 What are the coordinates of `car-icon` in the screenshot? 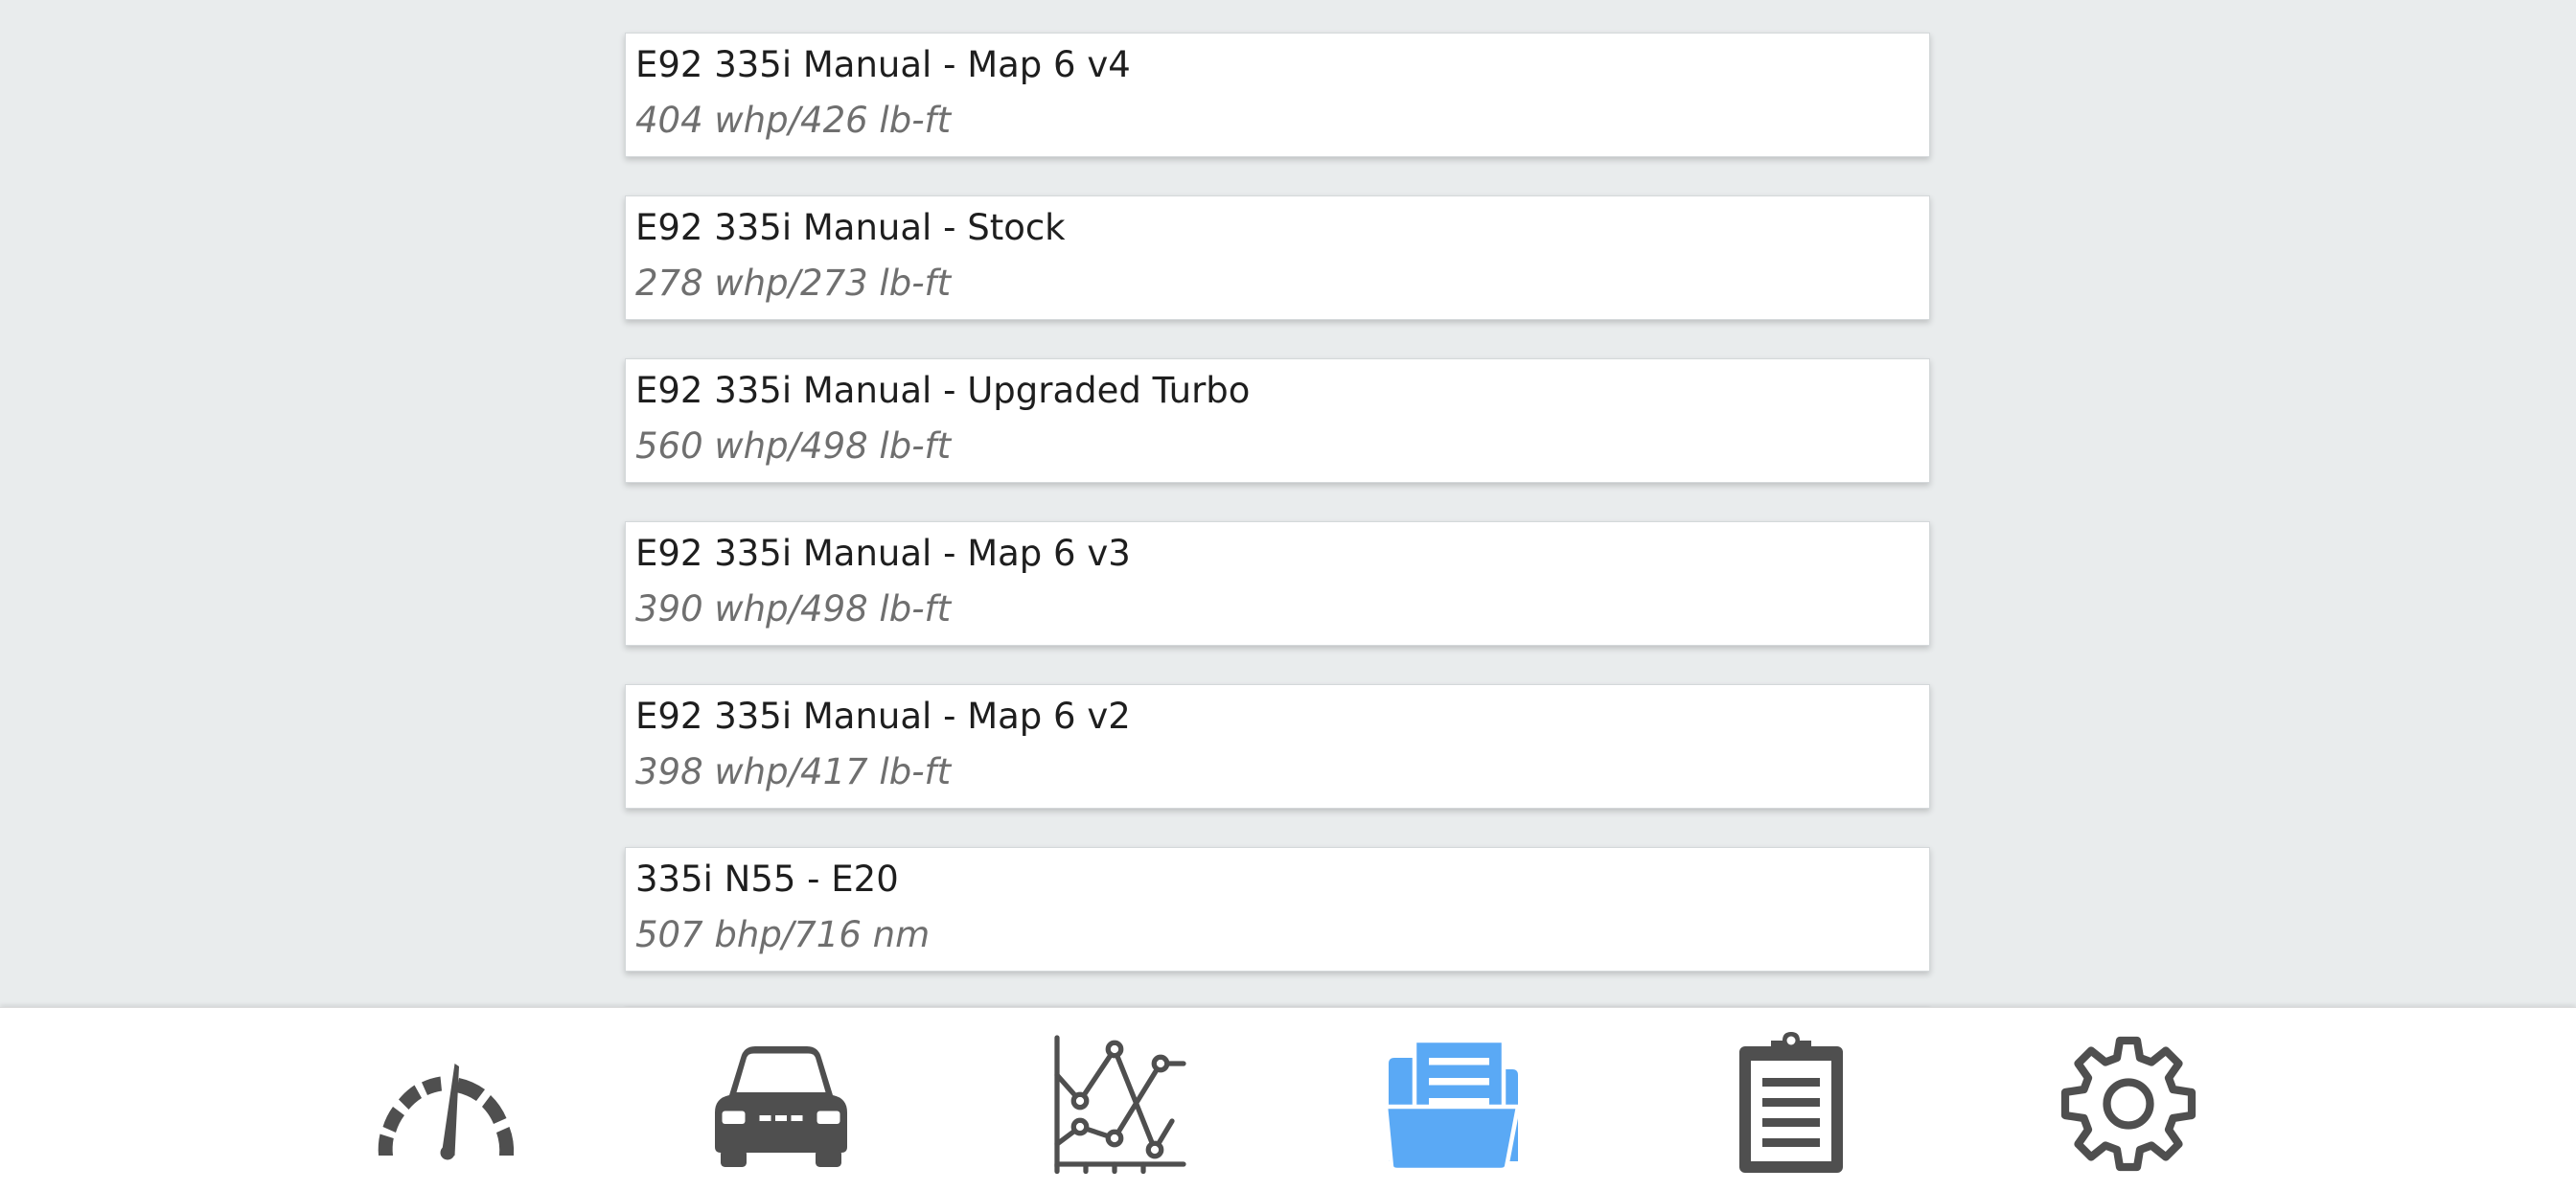 It's located at (781, 1106).